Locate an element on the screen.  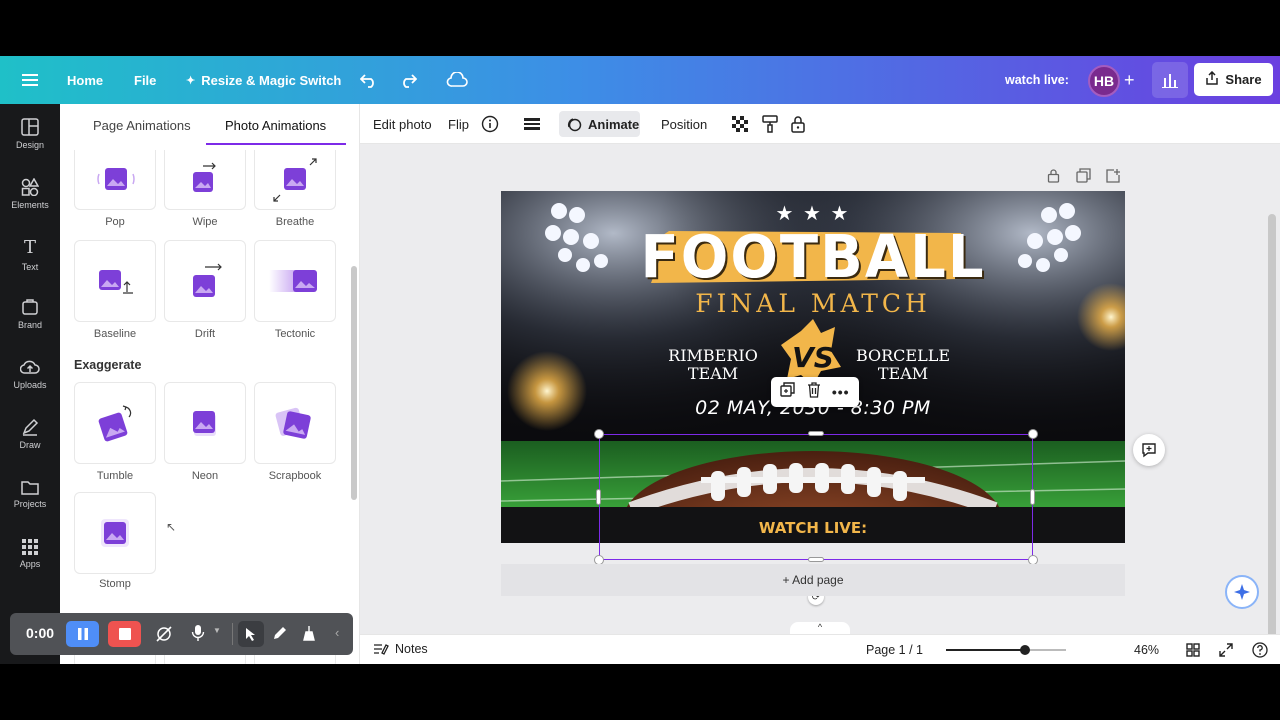
tab-page-animations: Page Animations is located at coordinates (142, 125).